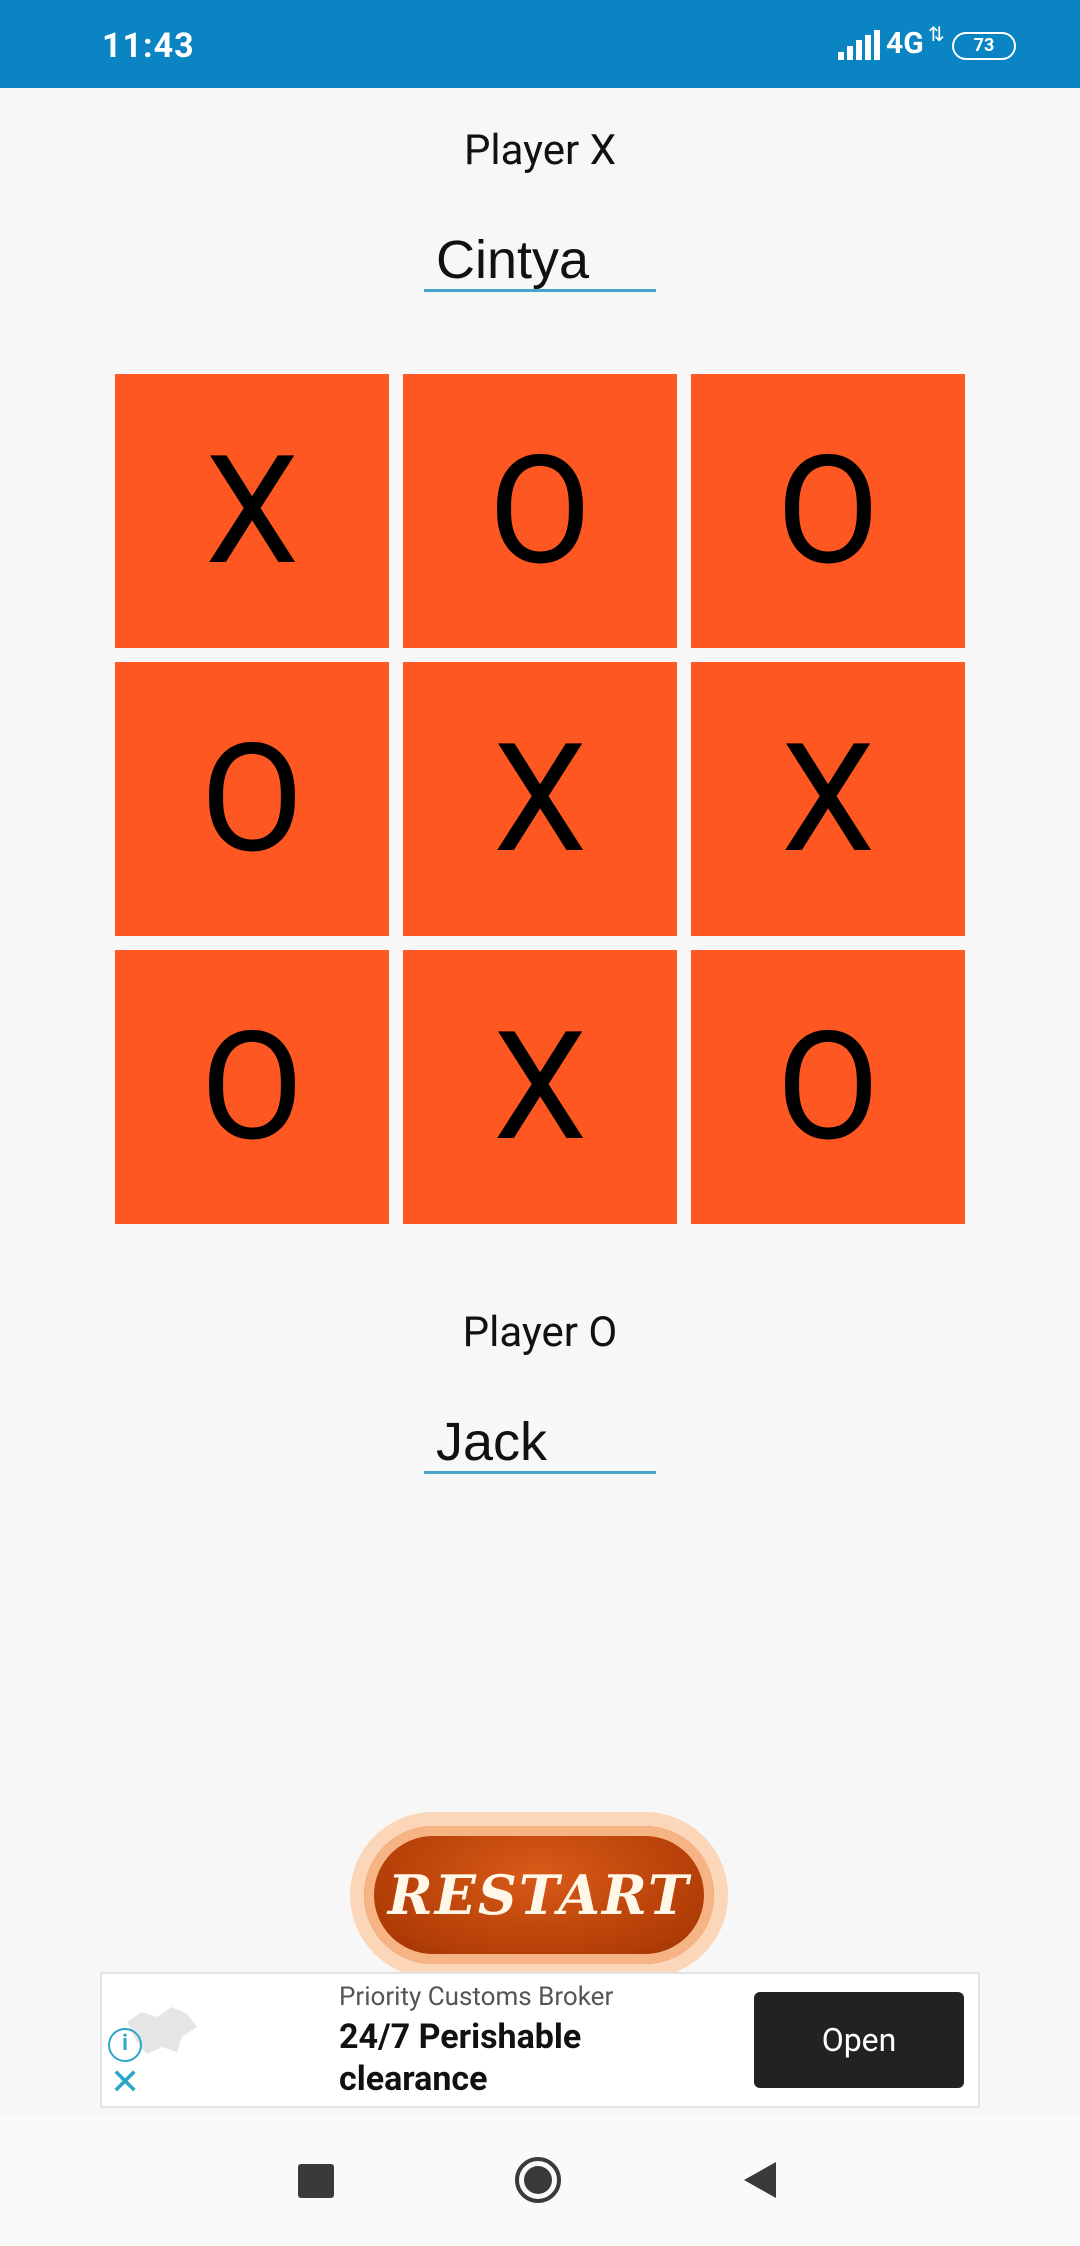 The height and width of the screenshot is (2246, 1080). I want to click on ad-close-icon: ✕, so click(125, 2082).